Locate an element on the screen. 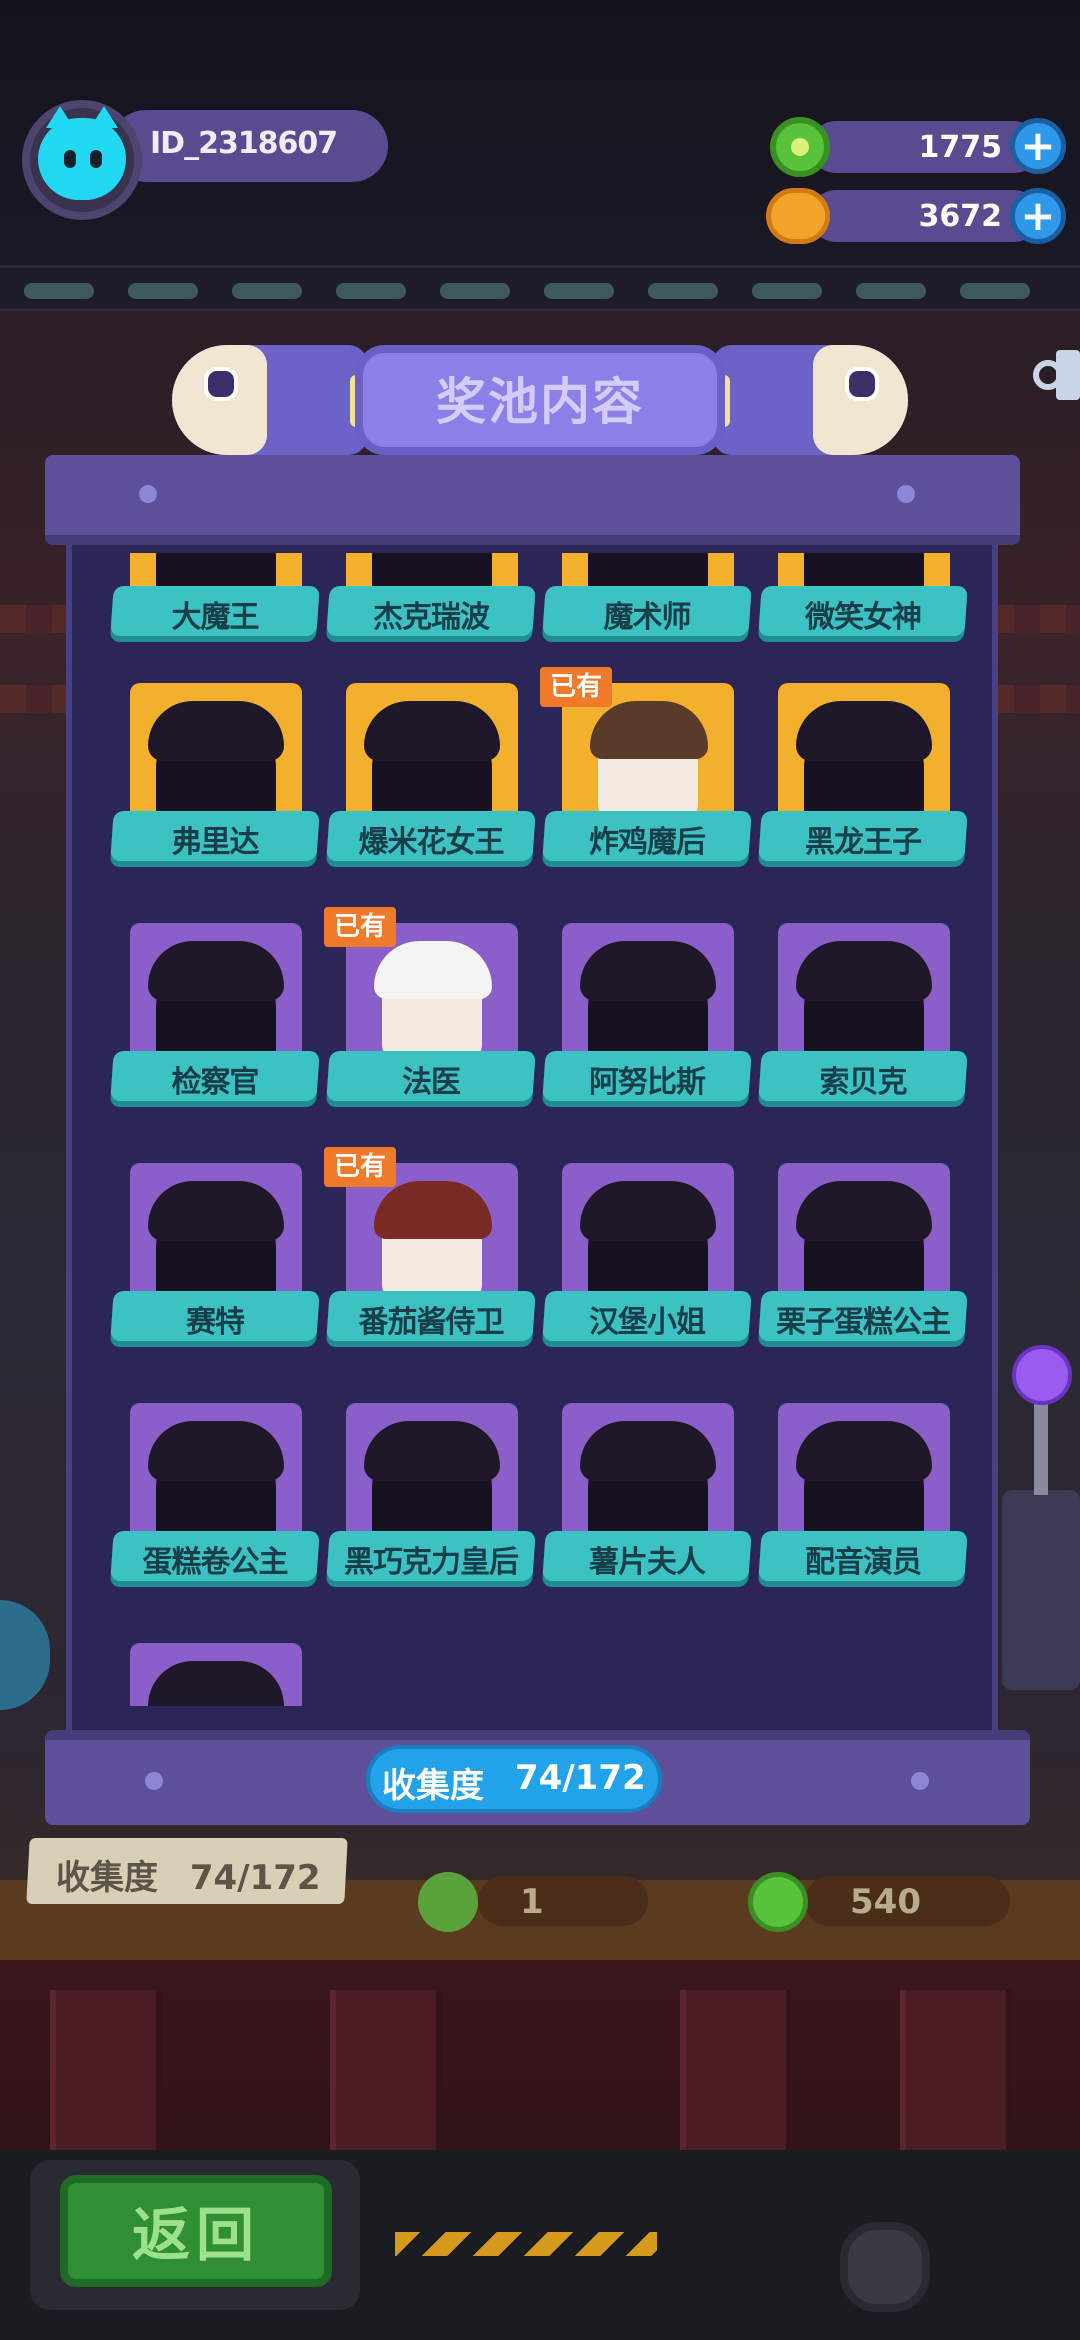 This screenshot has height=2340, width=1080. lever-knob is located at coordinates (1042, 1375).